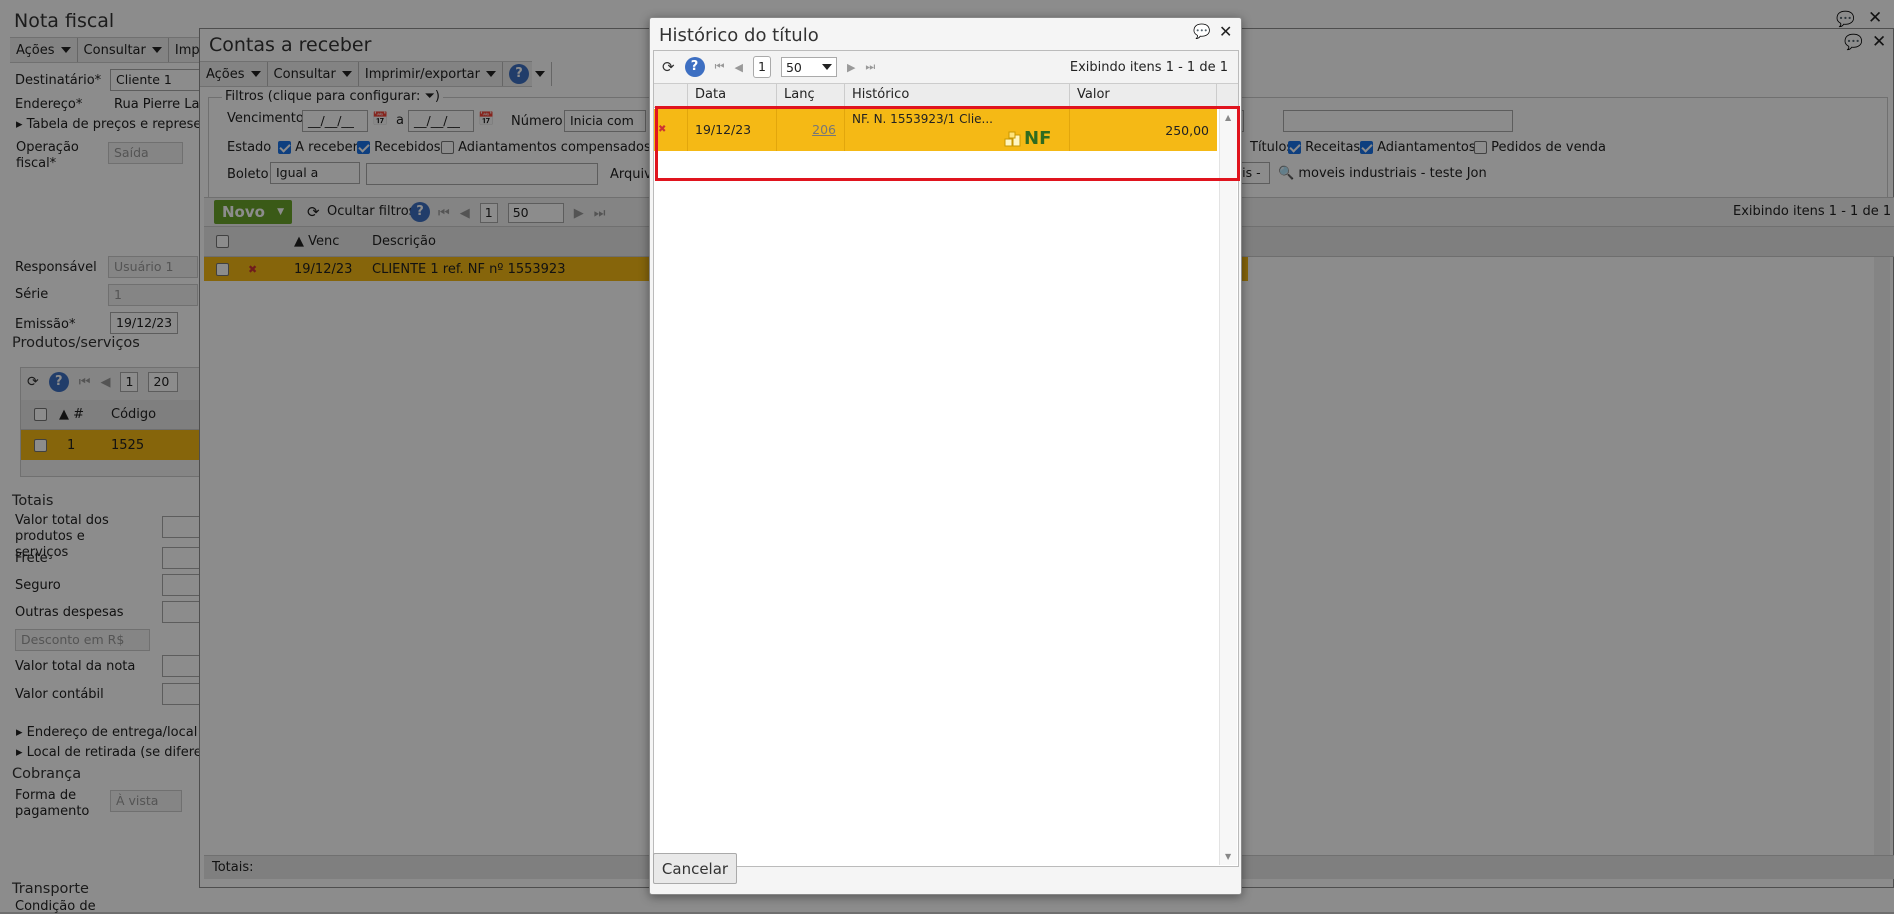 Image resolution: width=1894 pixels, height=914 pixels. What do you see at coordinates (811, 95) in the screenshot?
I see `dialog-col-lanc: Lanç` at bounding box center [811, 95].